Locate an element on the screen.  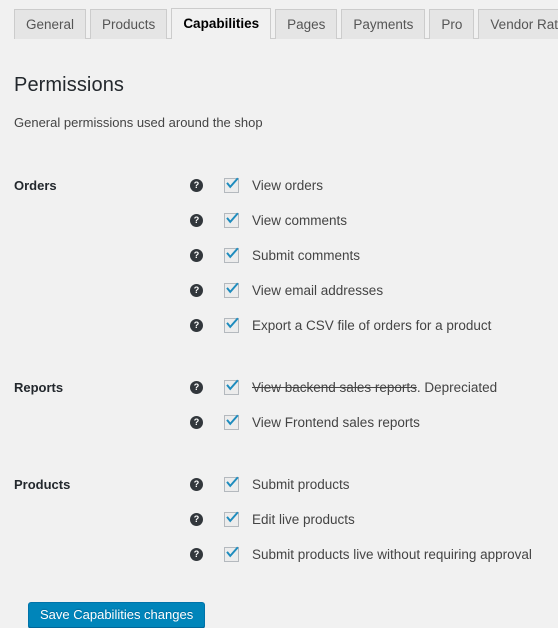
permission-label-text: View orders is located at coordinates (288, 185).